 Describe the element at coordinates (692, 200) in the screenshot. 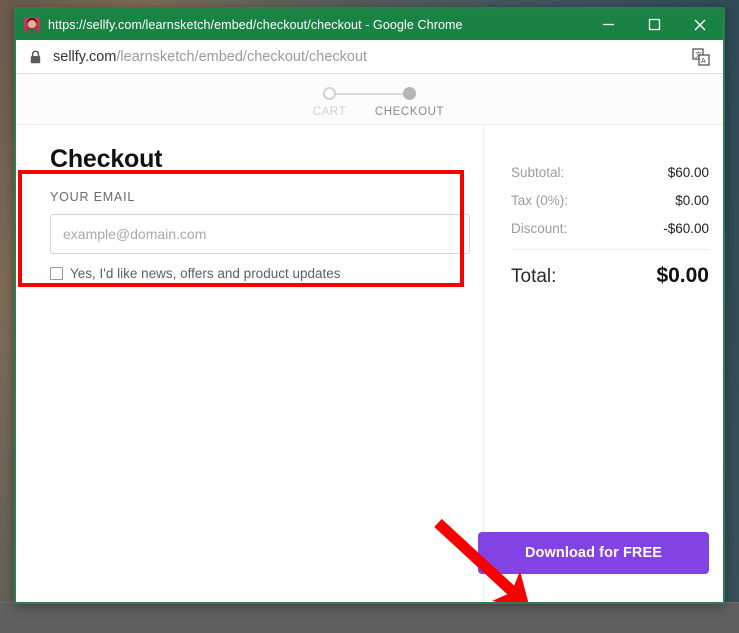

I see `summary-value: $0.00` at that location.